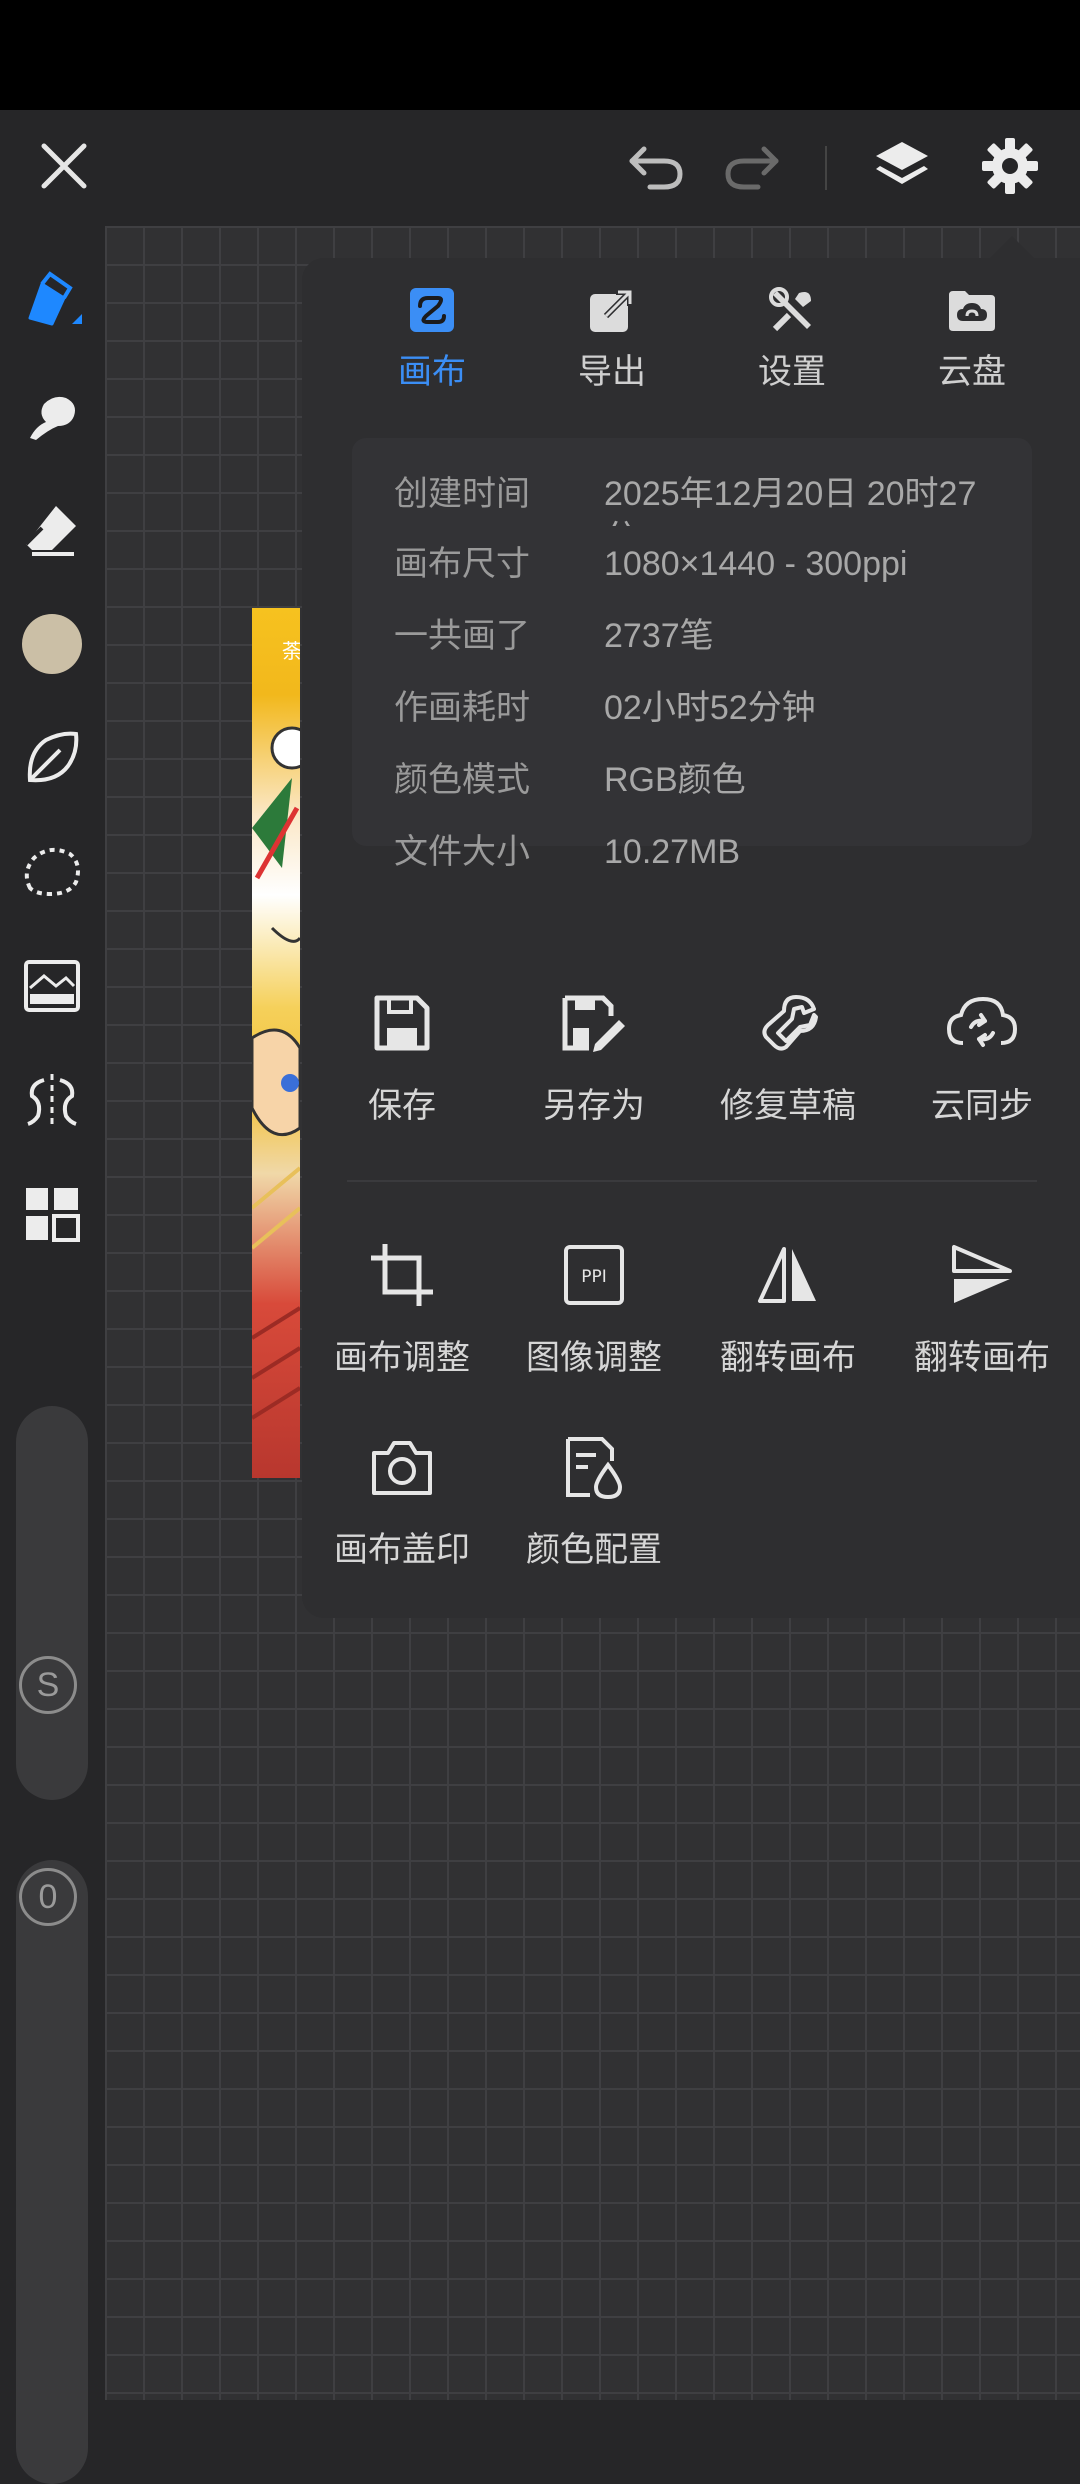 This screenshot has height=2484, width=1080. What do you see at coordinates (612, 372) in the screenshot?
I see `tab-export-label: 导出` at bounding box center [612, 372].